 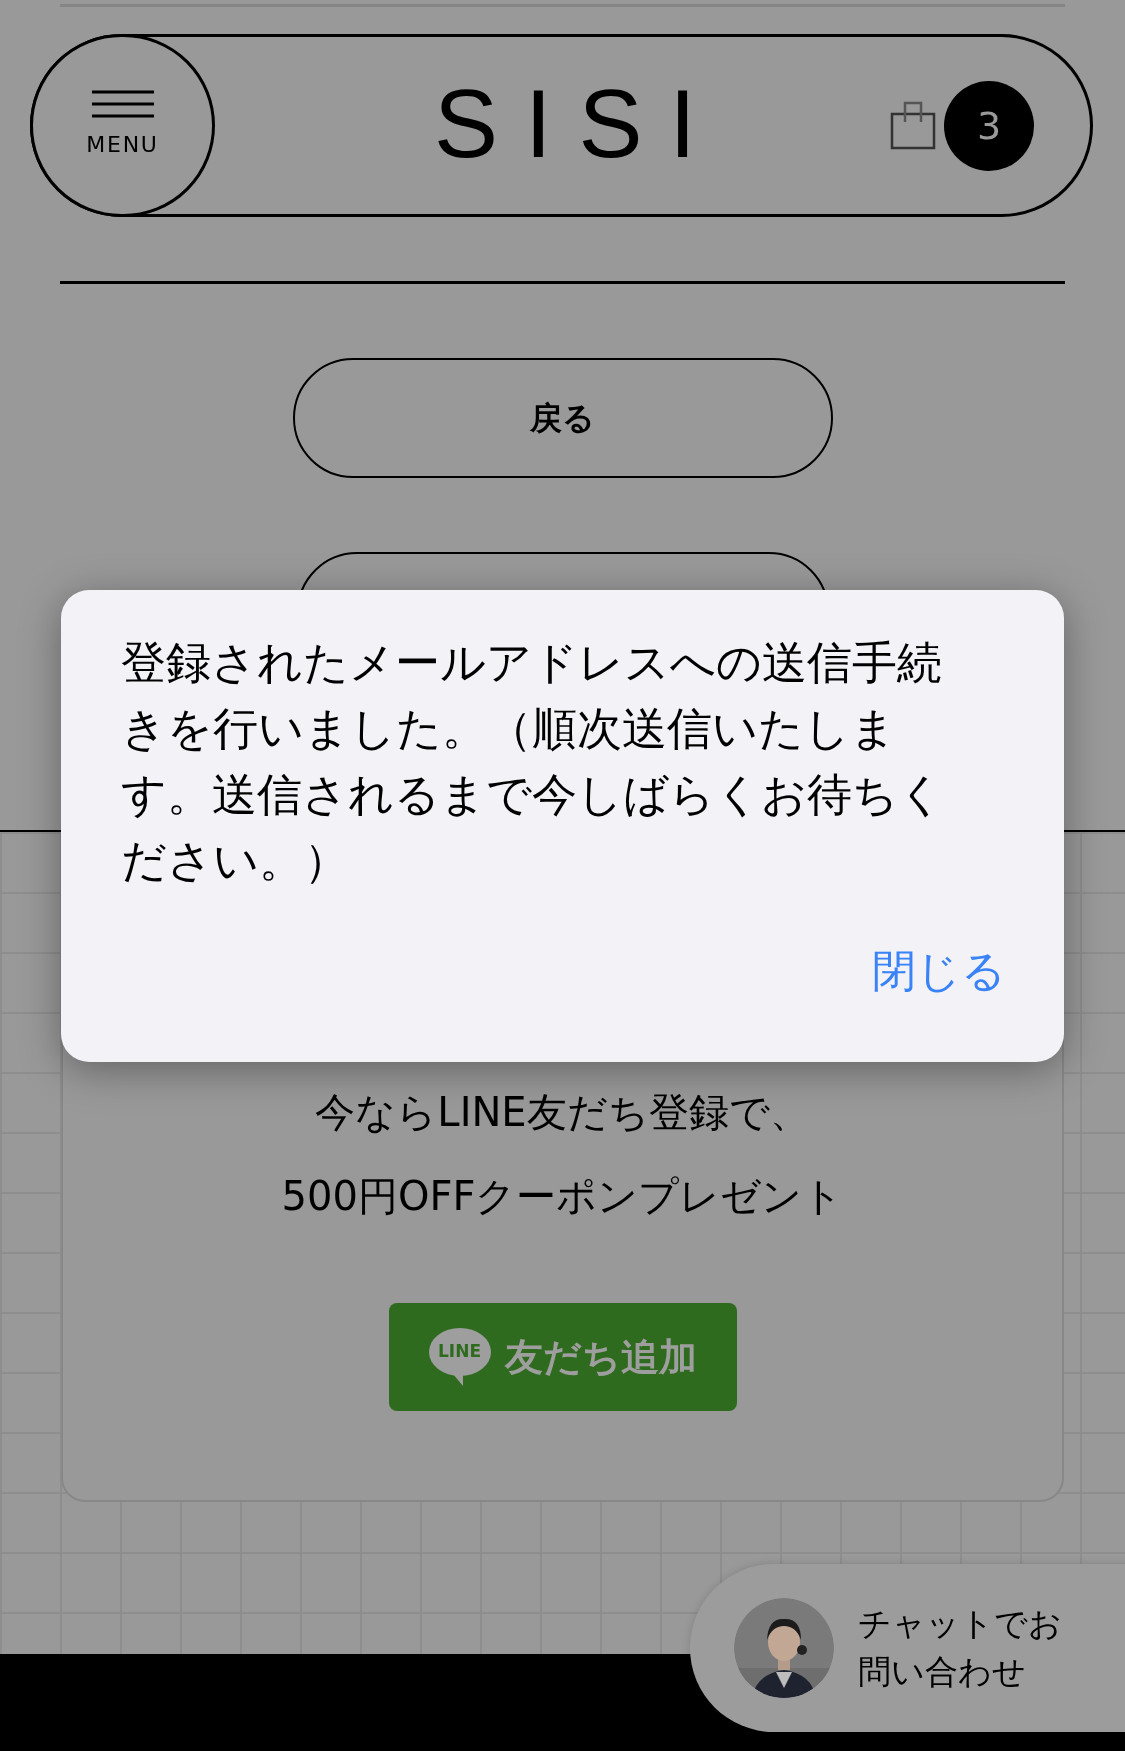 What do you see at coordinates (562, 418) in the screenshot?
I see `back-button: 戻る` at bounding box center [562, 418].